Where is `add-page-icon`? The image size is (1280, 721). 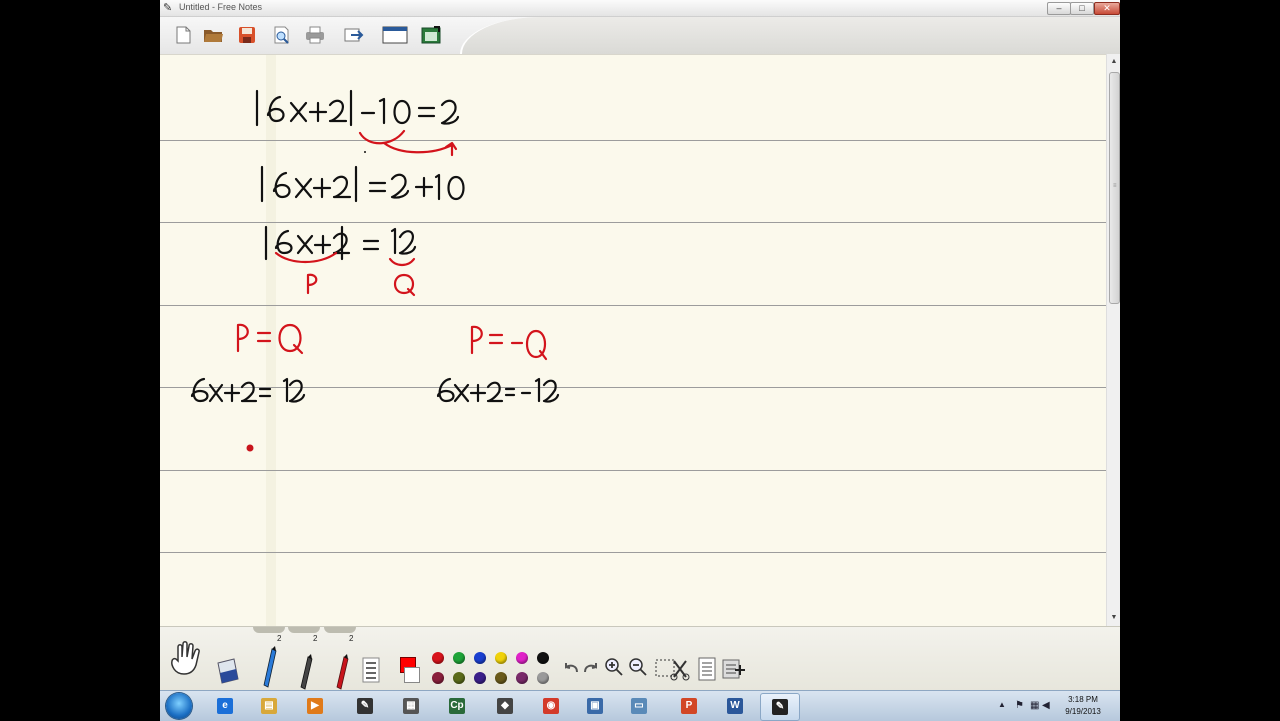
add-page-icon is located at coordinates (734, 669).